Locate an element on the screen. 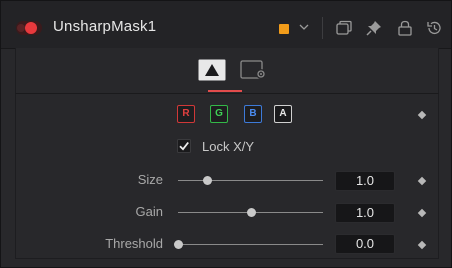  channel-a-button: A is located at coordinates (283, 114).